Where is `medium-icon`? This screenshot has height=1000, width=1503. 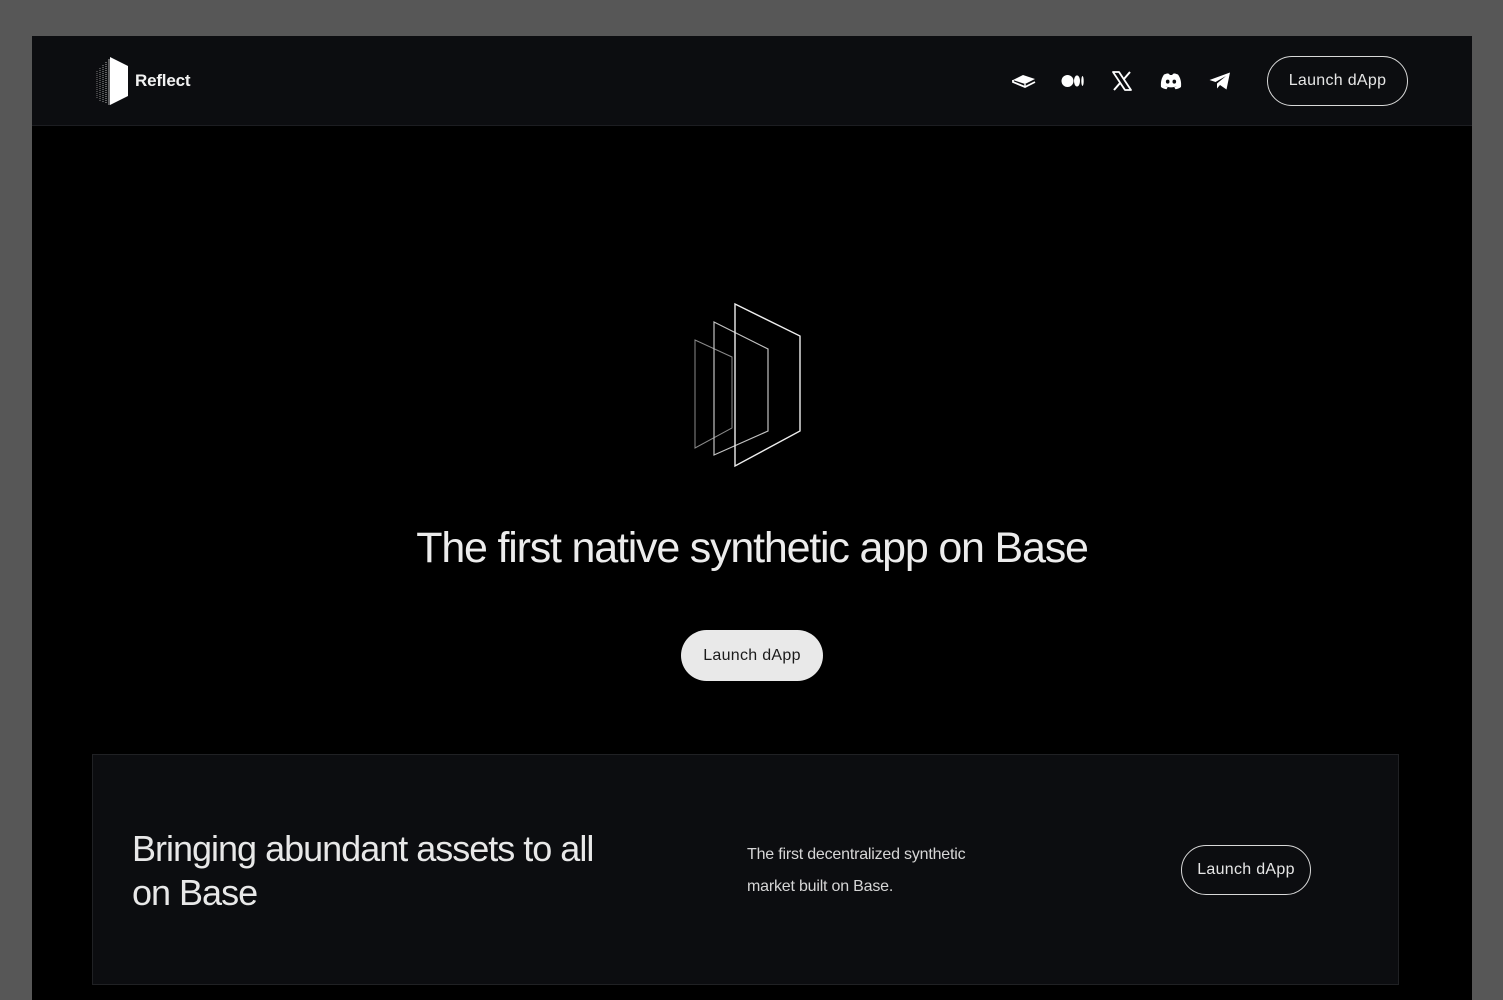 medium-icon is located at coordinates (1072, 81).